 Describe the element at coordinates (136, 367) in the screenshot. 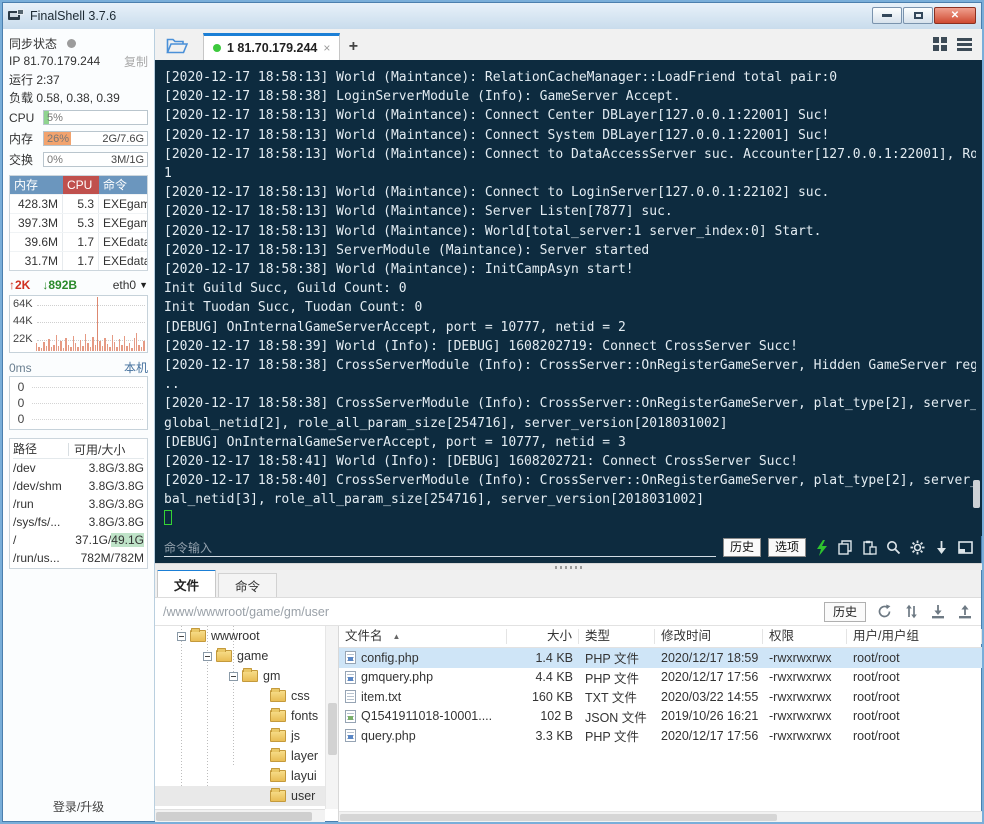

I see `ping-host: 本机` at that location.